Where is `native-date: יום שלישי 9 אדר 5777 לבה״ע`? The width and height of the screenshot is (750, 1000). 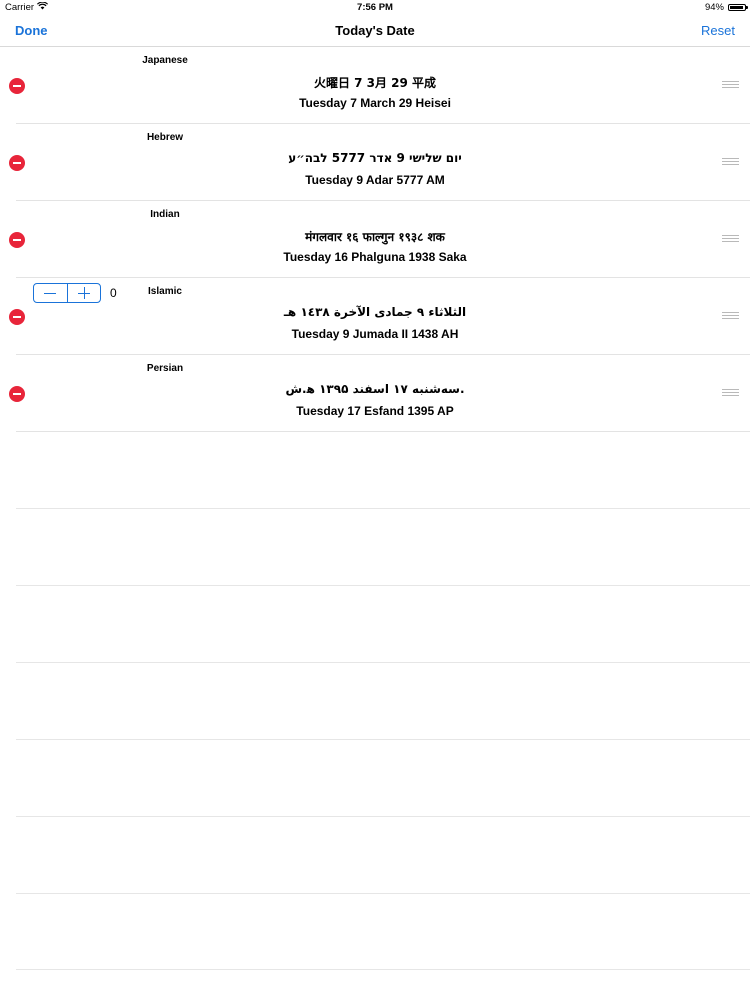 native-date: יום שלישי 9 אדר 5777 לבה״ע is located at coordinates (375, 158).